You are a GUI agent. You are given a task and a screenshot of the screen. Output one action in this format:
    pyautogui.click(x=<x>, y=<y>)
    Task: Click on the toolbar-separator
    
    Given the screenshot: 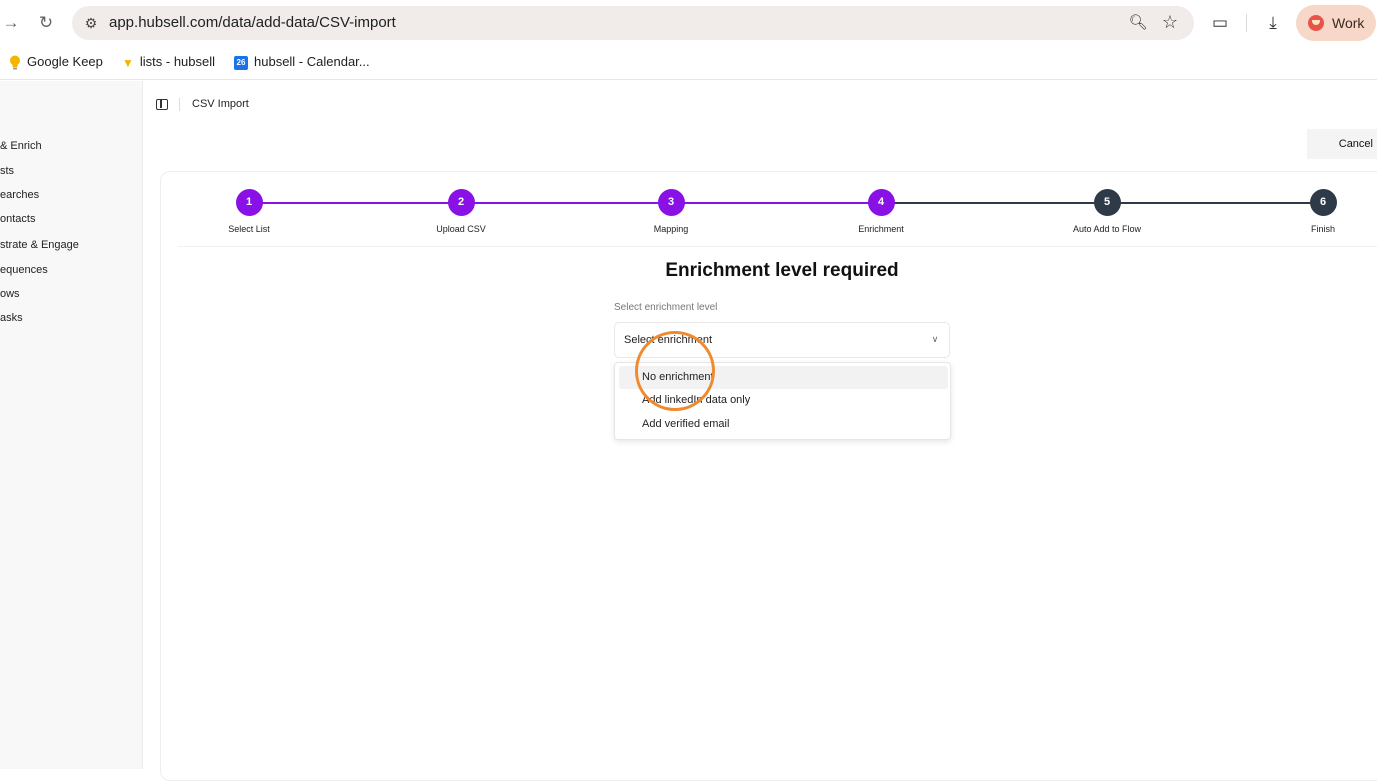 What is the action you would take?
    pyautogui.click(x=1246, y=23)
    